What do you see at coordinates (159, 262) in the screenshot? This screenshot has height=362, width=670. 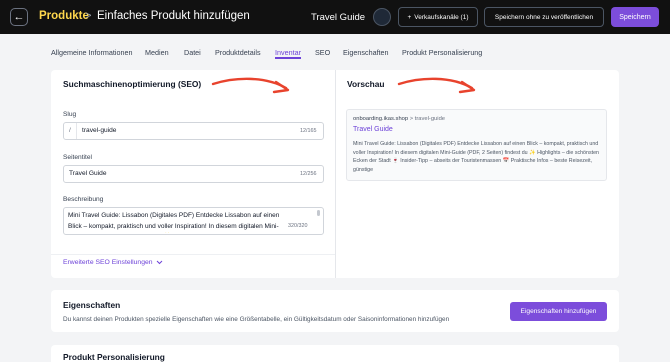 I see `chevron-down-icon` at bounding box center [159, 262].